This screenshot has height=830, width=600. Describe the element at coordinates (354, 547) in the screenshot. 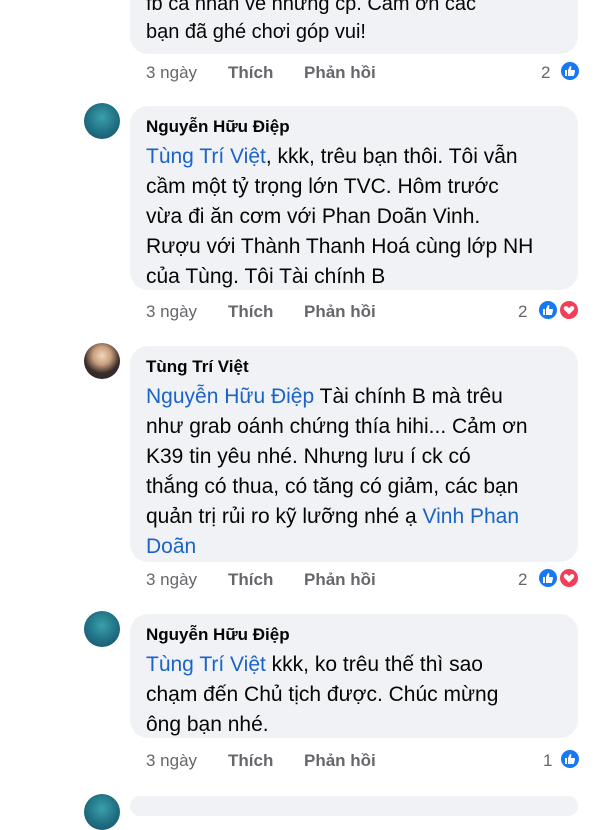

I see `comment-line: Doãn` at that location.